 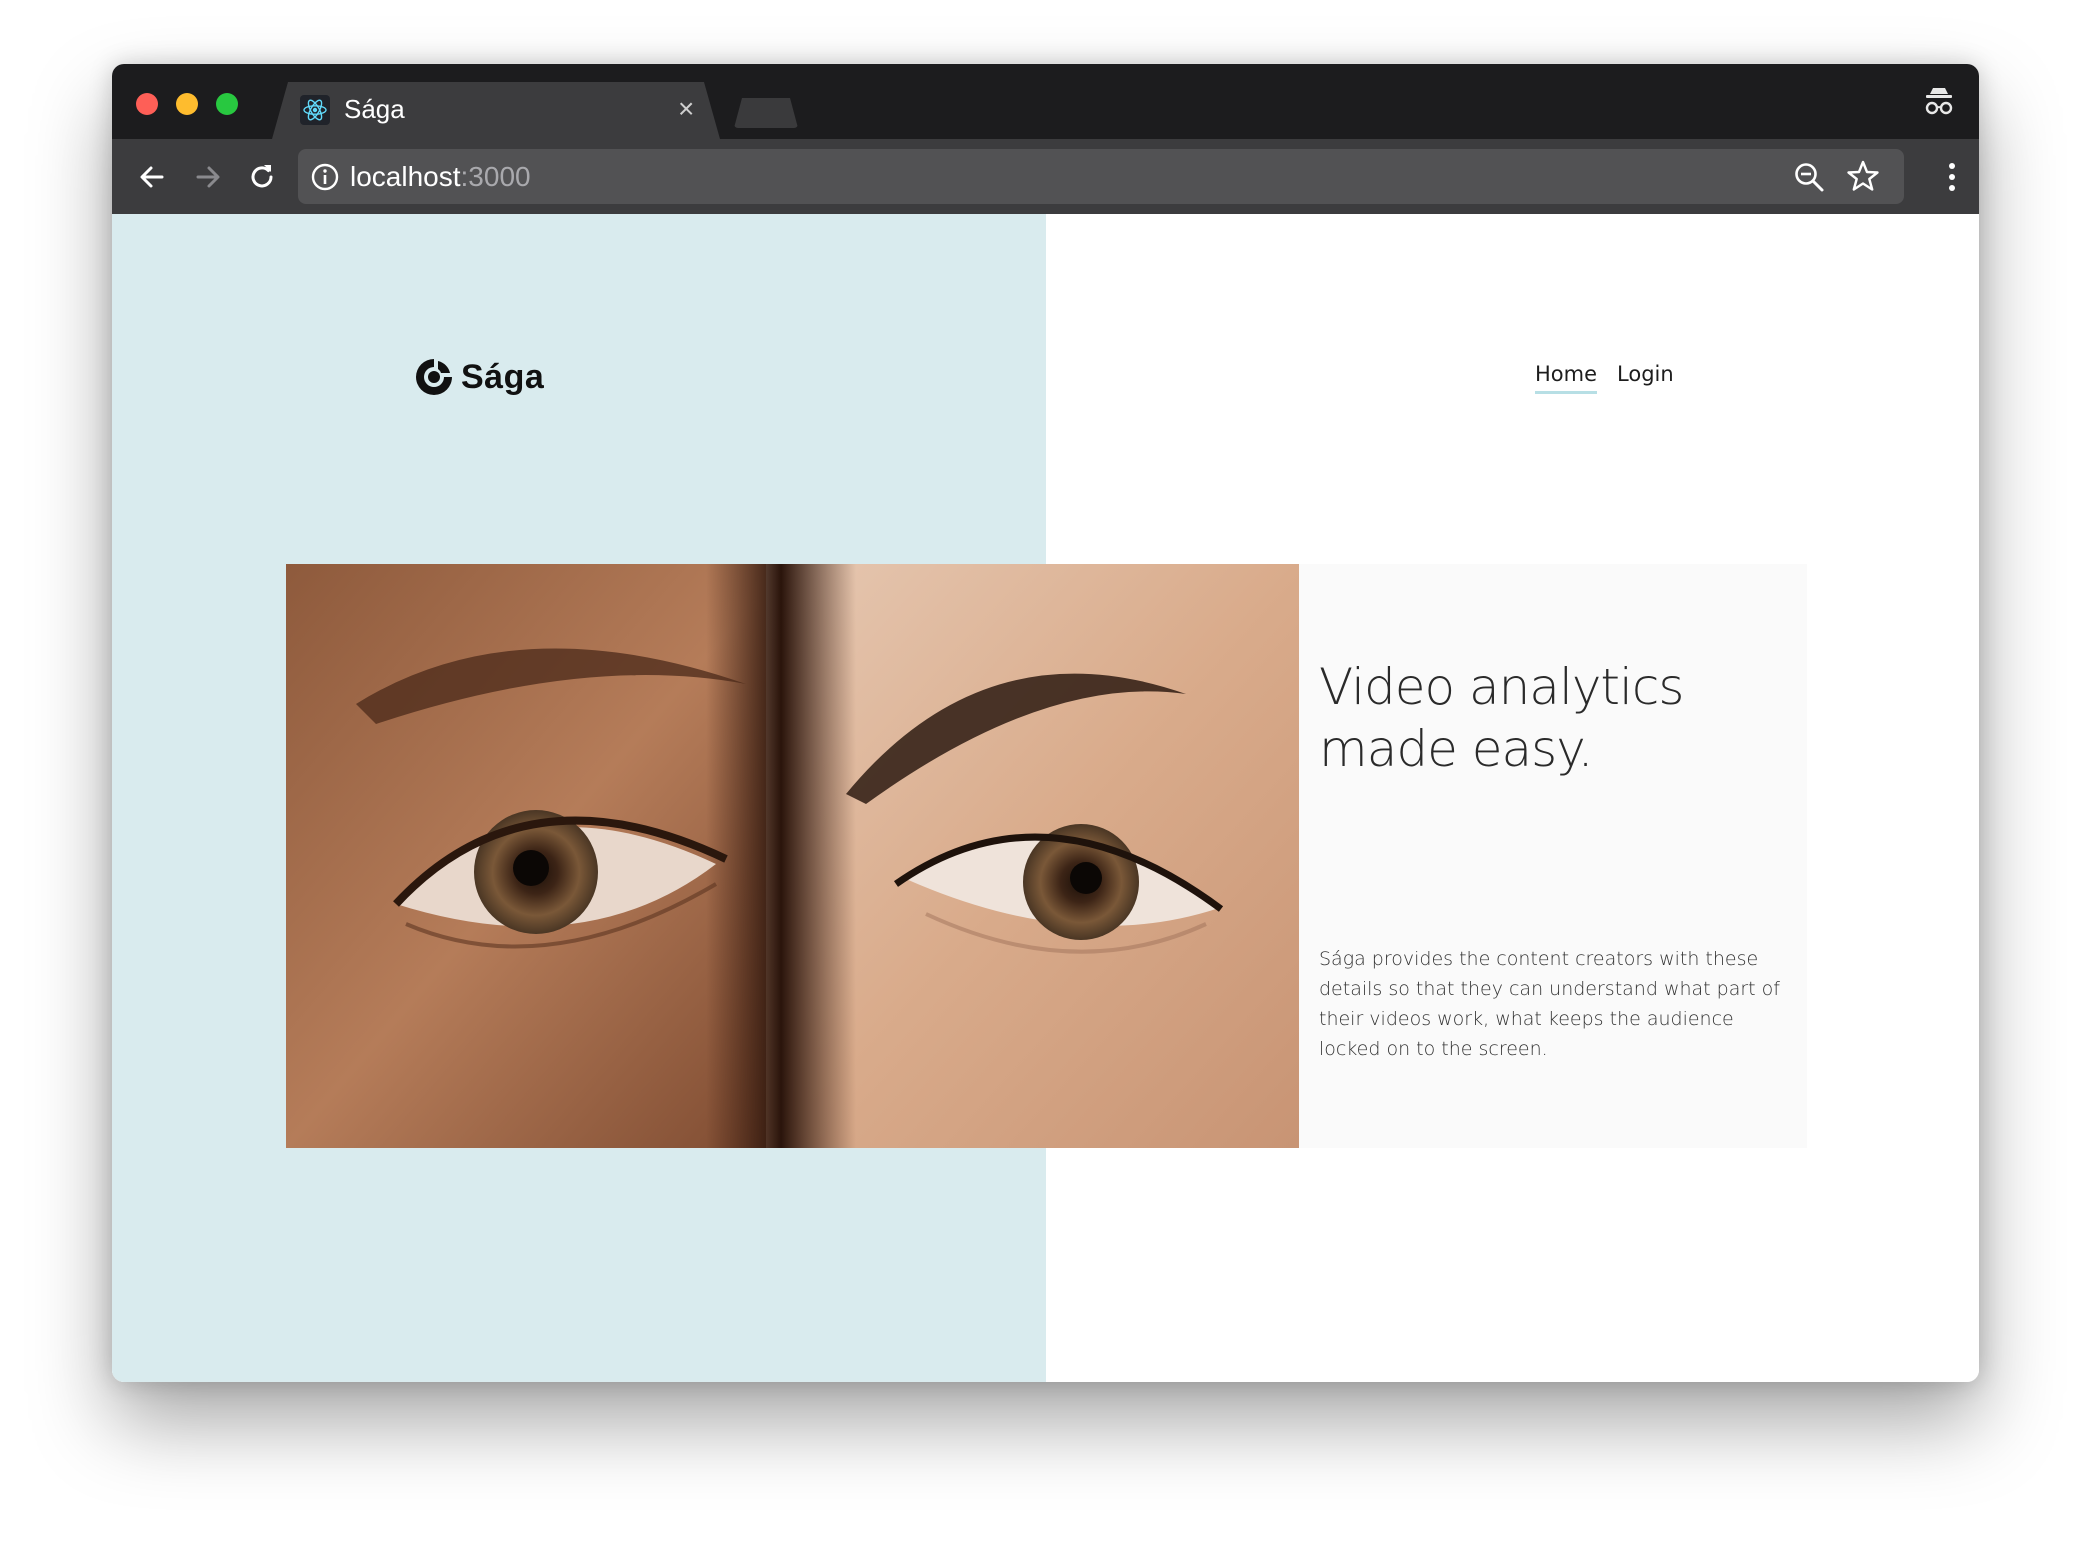 What do you see at coordinates (1952, 177) in the screenshot?
I see `kebab-menu-icon` at bounding box center [1952, 177].